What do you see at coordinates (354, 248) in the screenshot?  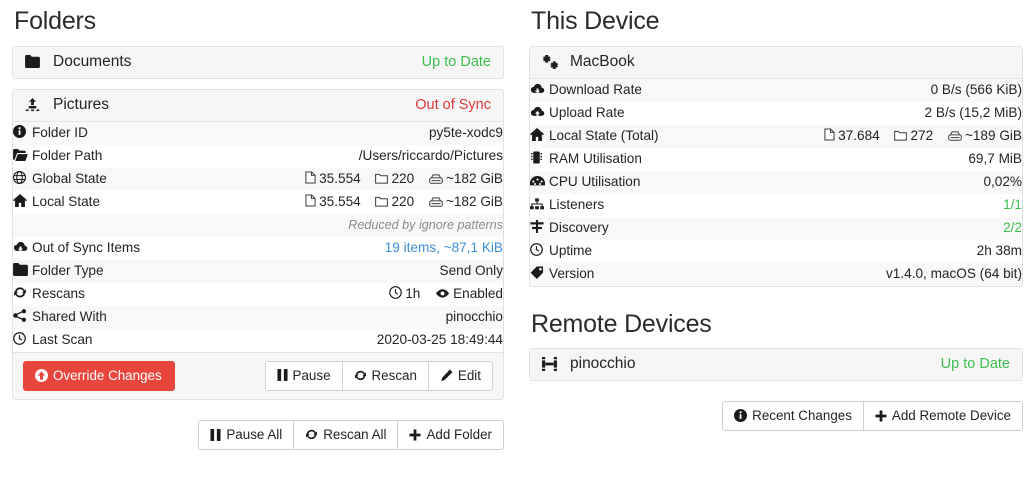 I see `detail-value: 19 items, ~87,1 KiB` at bounding box center [354, 248].